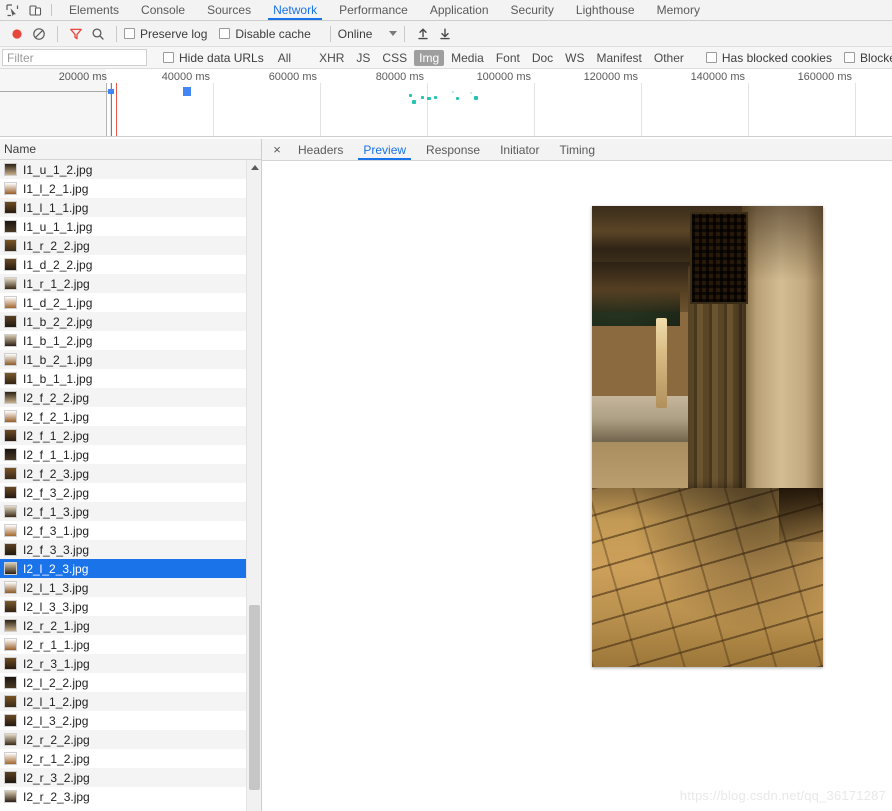 This screenshot has width=892, height=811. I want to click on tab-security: Security, so click(532, 10).